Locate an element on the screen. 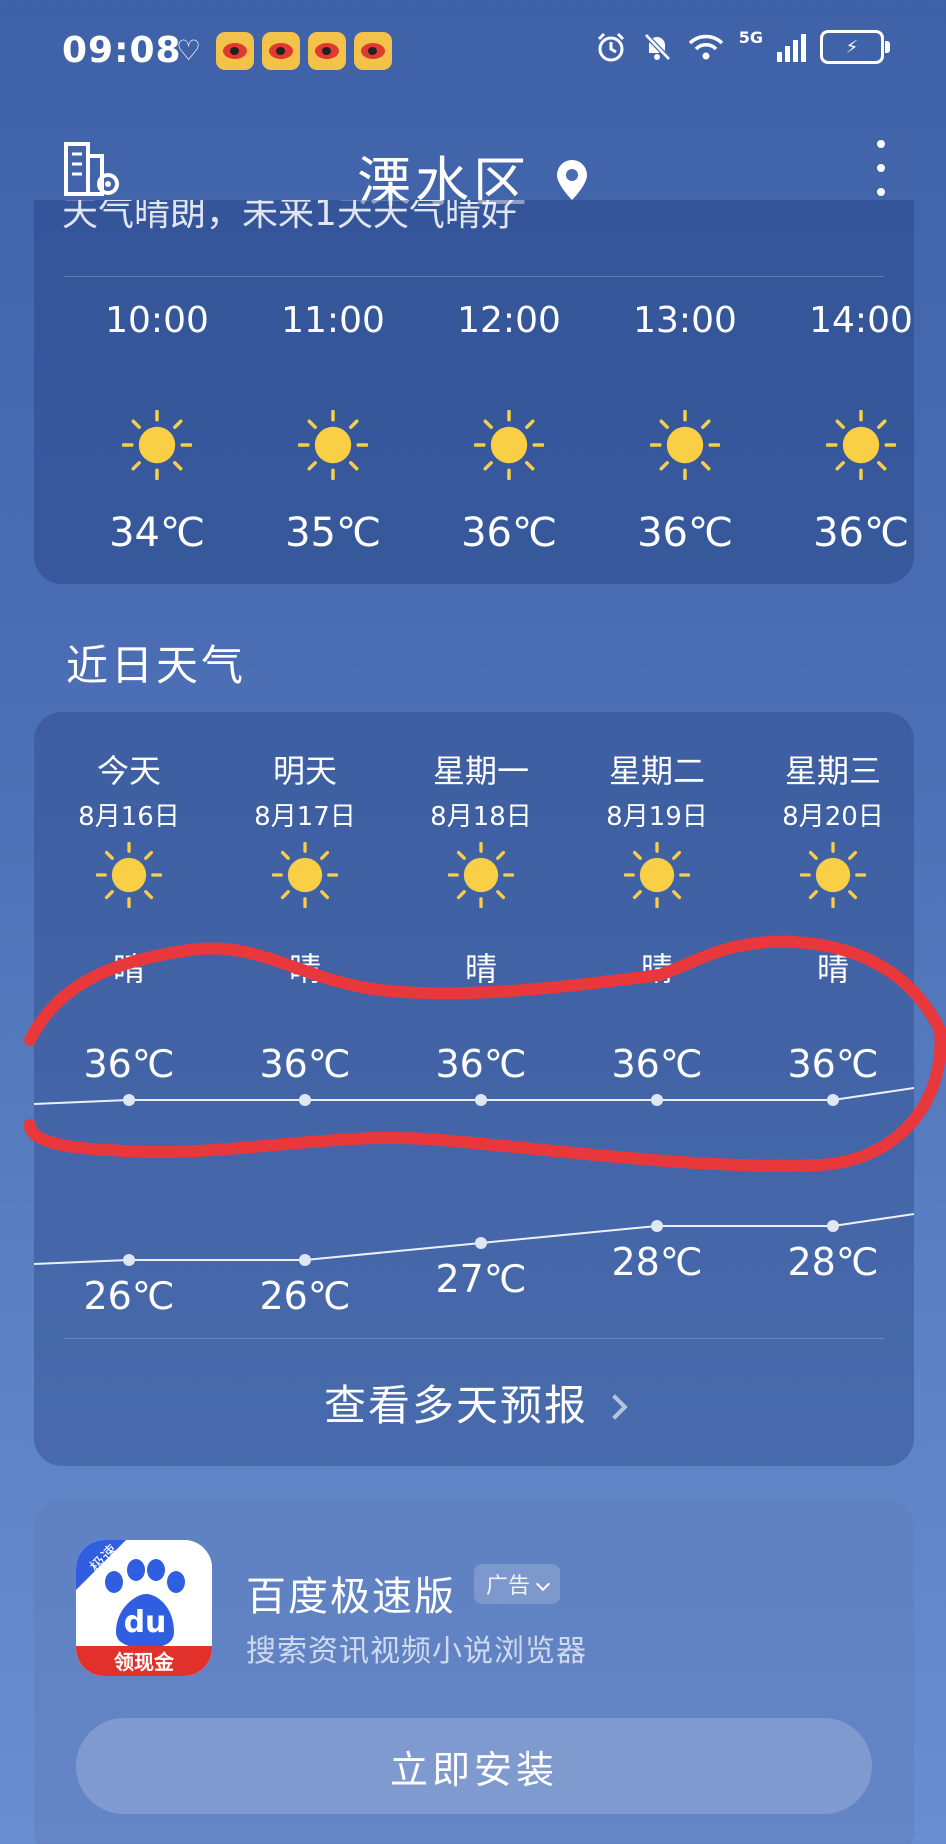 Image resolution: width=946 pixels, height=1844 pixels. high-temp-line is located at coordinates (474, 1096).